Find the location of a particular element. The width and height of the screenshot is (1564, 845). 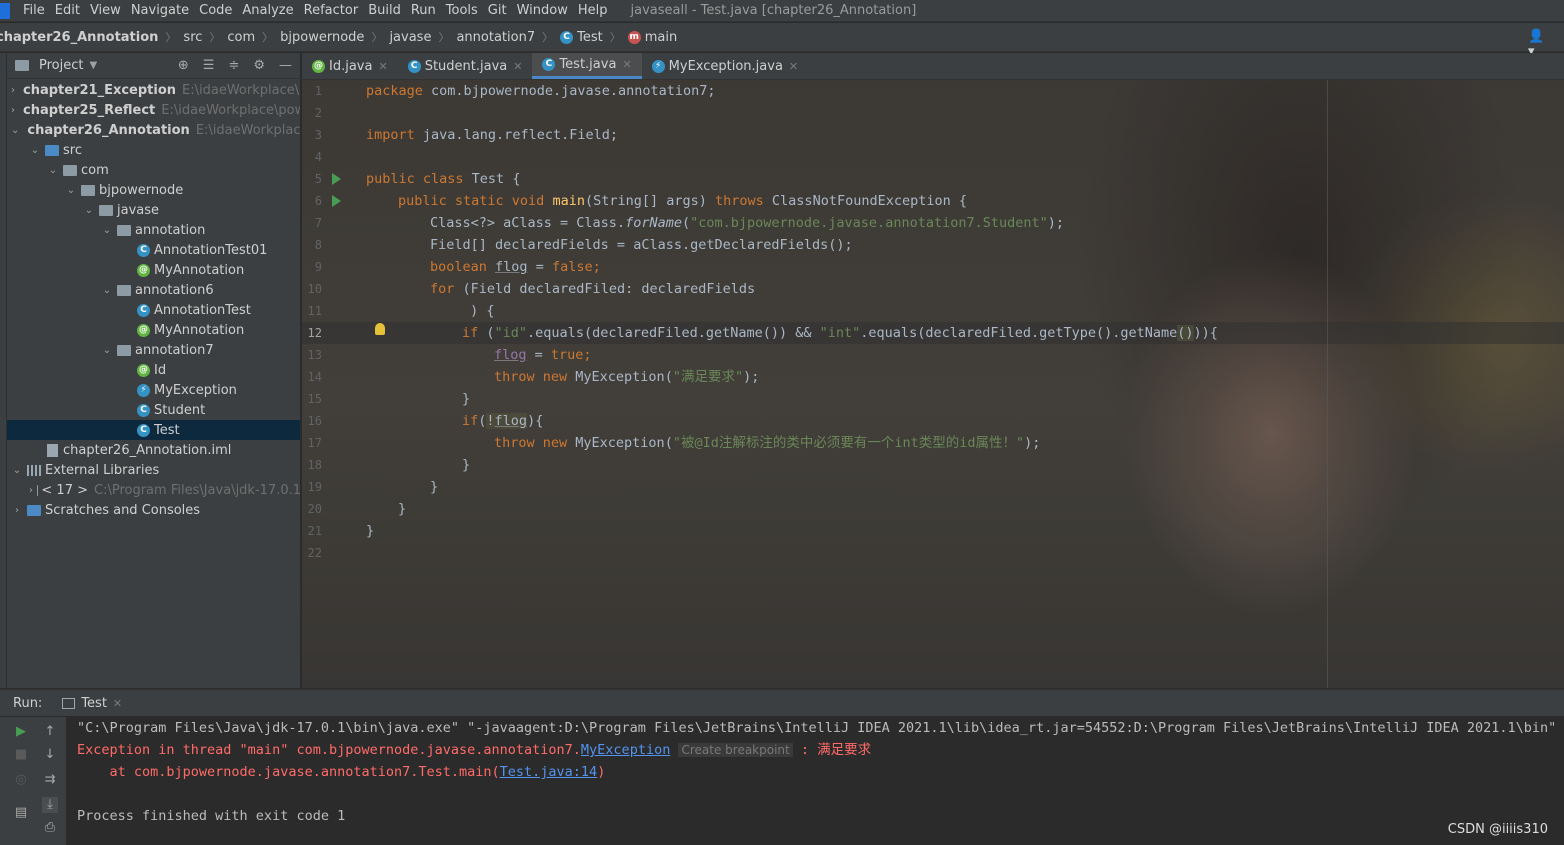

chevron-down-icon: ▼ is located at coordinates (93, 65).